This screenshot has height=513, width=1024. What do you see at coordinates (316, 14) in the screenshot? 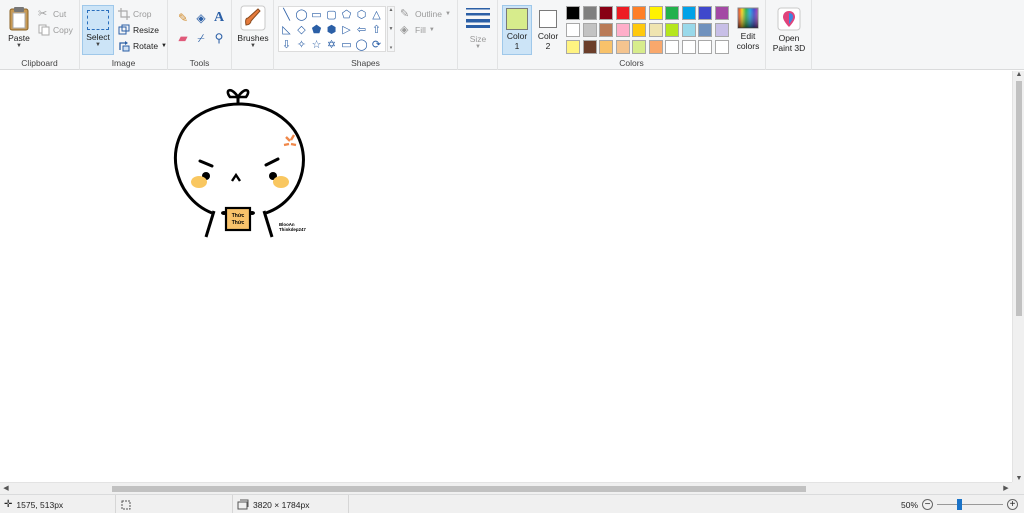
I see `rectangle-shape: ▭` at bounding box center [316, 14].